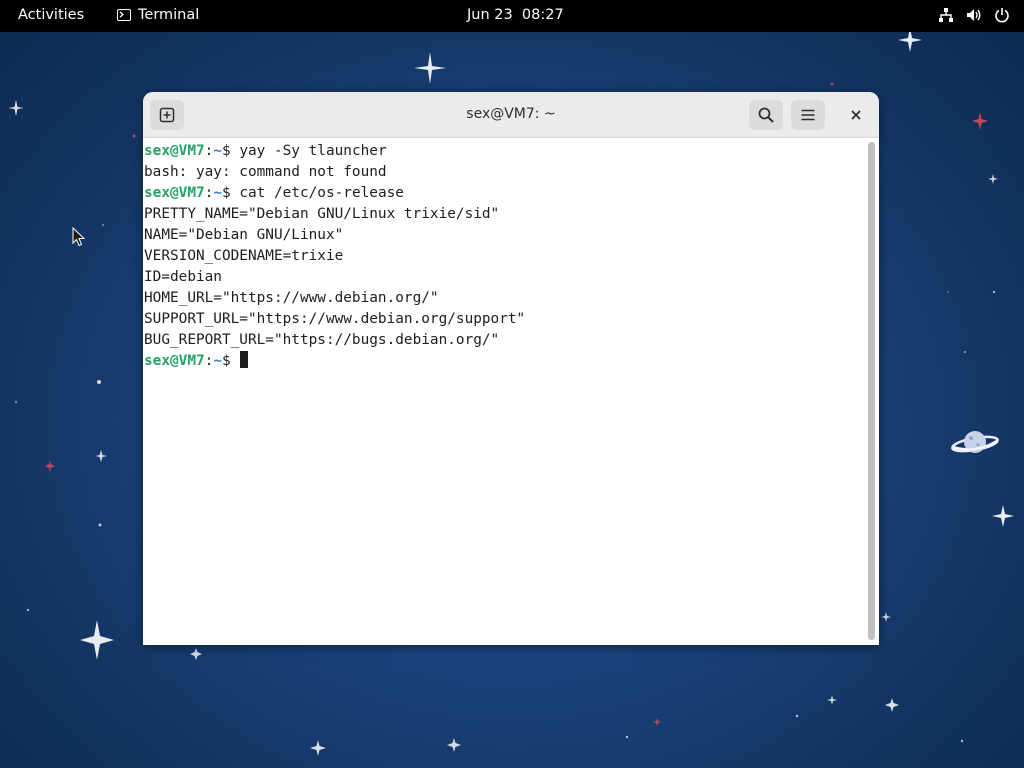 The width and height of the screenshot is (1024, 768). What do you see at coordinates (79, 237) in the screenshot?
I see `mouse-pointer-icon` at bounding box center [79, 237].